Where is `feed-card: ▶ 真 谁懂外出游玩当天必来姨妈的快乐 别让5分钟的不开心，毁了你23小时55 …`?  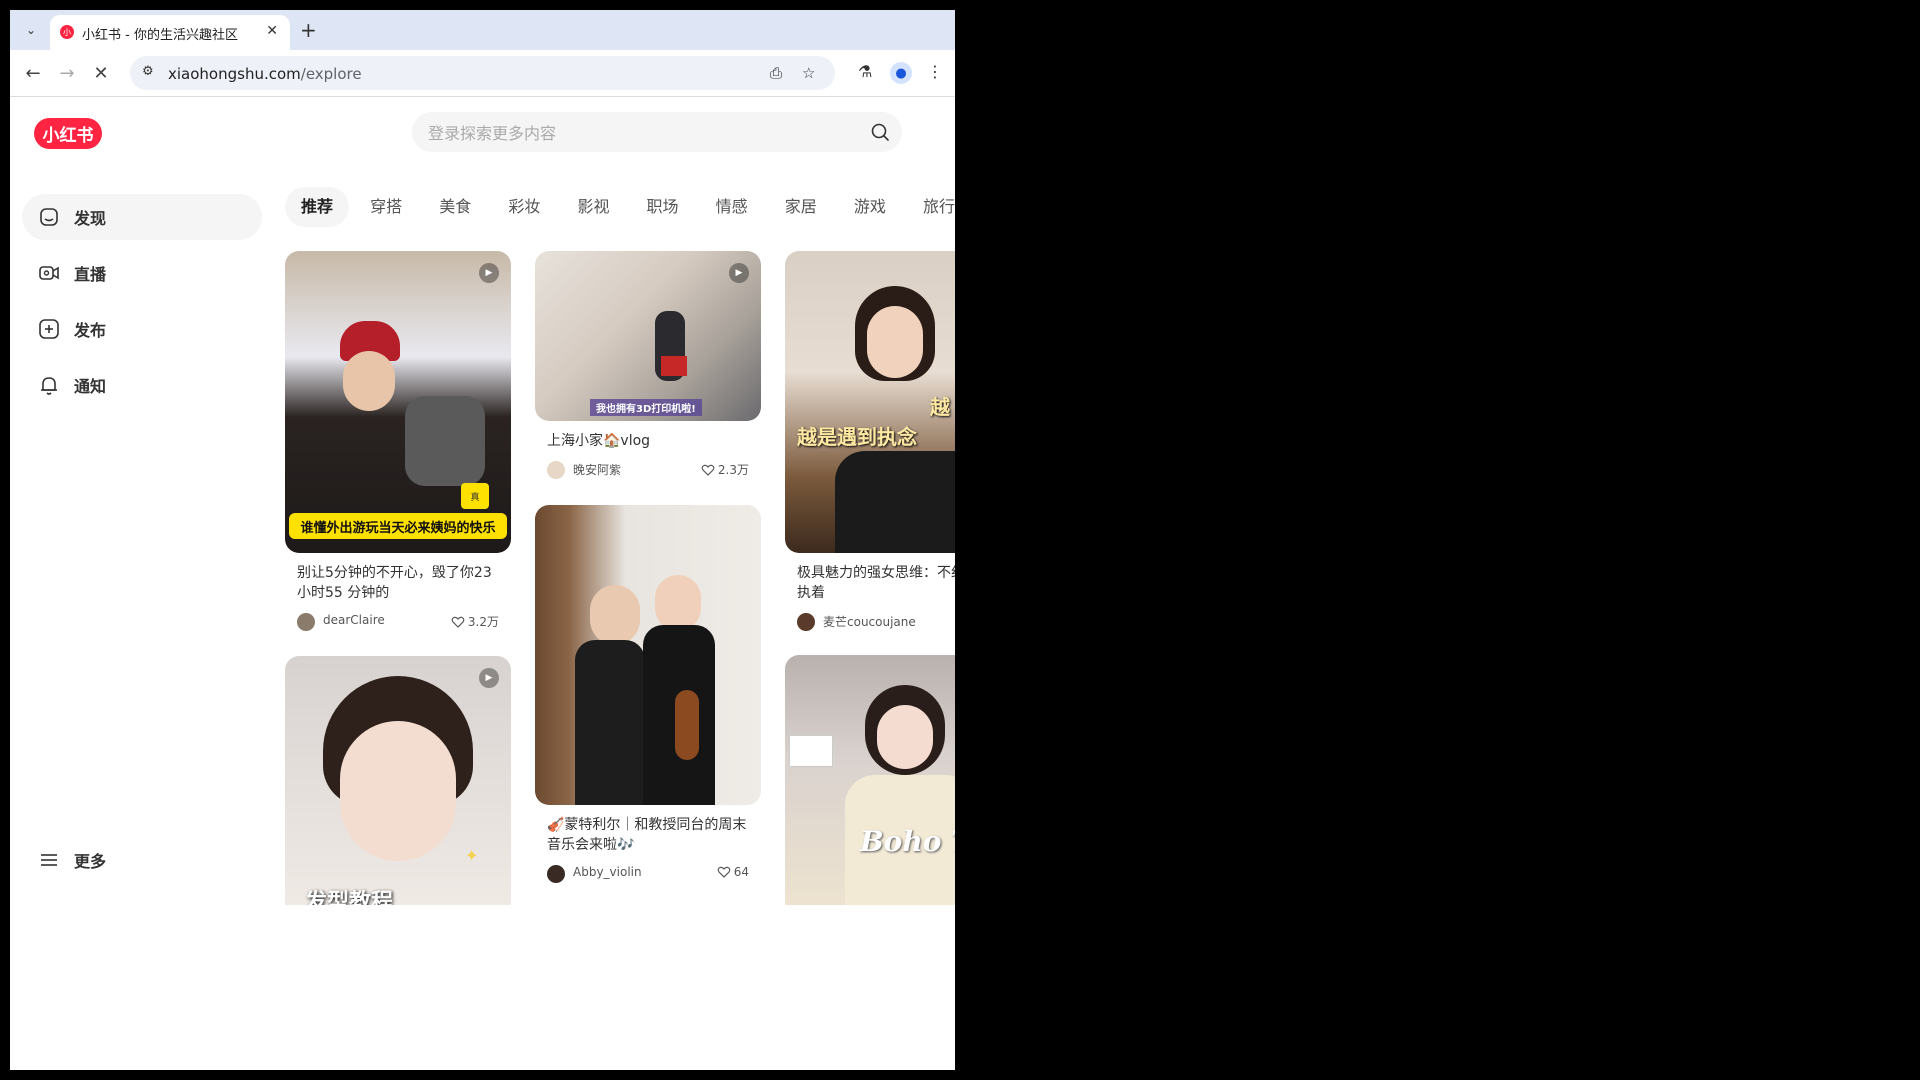 feed-card: ▶ 真 谁懂外出游玩当天必来姨妈的快乐 别让5分钟的不开心，毁了你23小时55 … is located at coordinates (398, 442).